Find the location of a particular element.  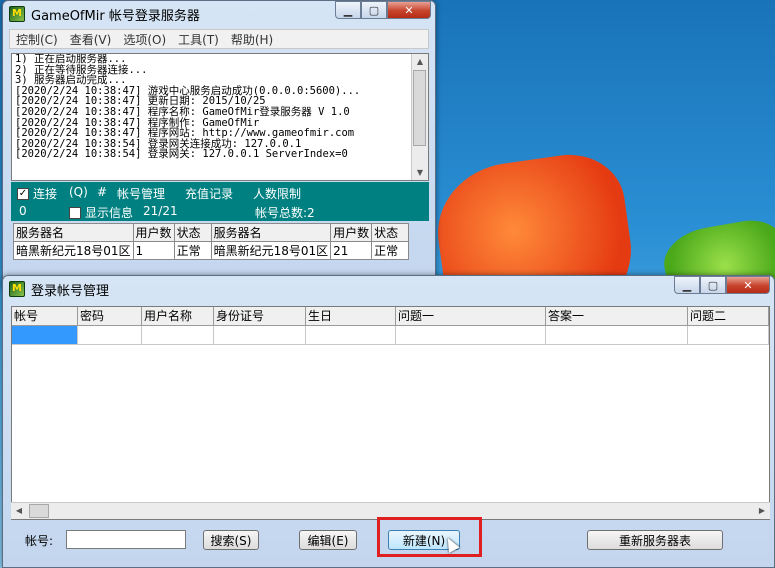

scroll-up-icon: ▲ is located at coordinates (420, 61).